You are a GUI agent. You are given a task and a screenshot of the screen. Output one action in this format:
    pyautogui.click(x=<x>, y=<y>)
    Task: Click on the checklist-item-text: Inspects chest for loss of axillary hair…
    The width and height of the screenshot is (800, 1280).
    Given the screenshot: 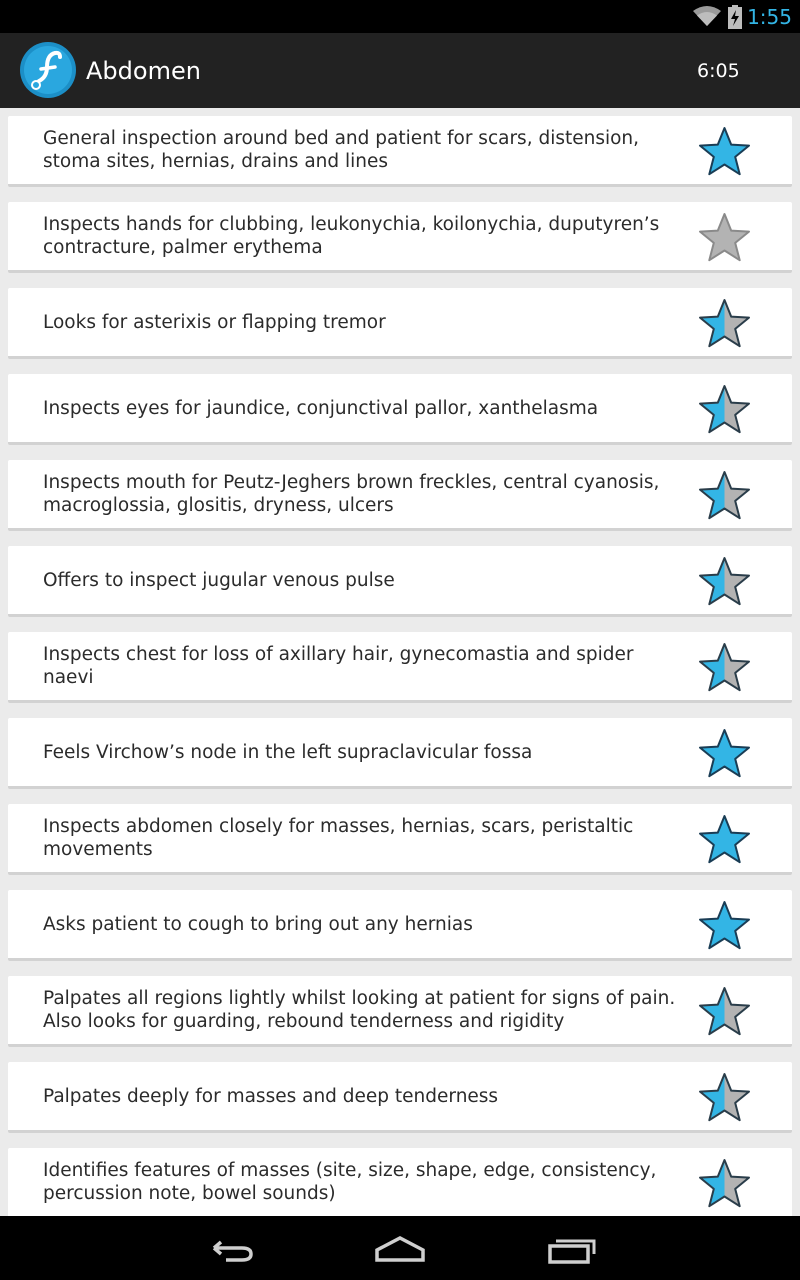 What is the action you would take?
    pyautogui.click(x=338, y=666)
    